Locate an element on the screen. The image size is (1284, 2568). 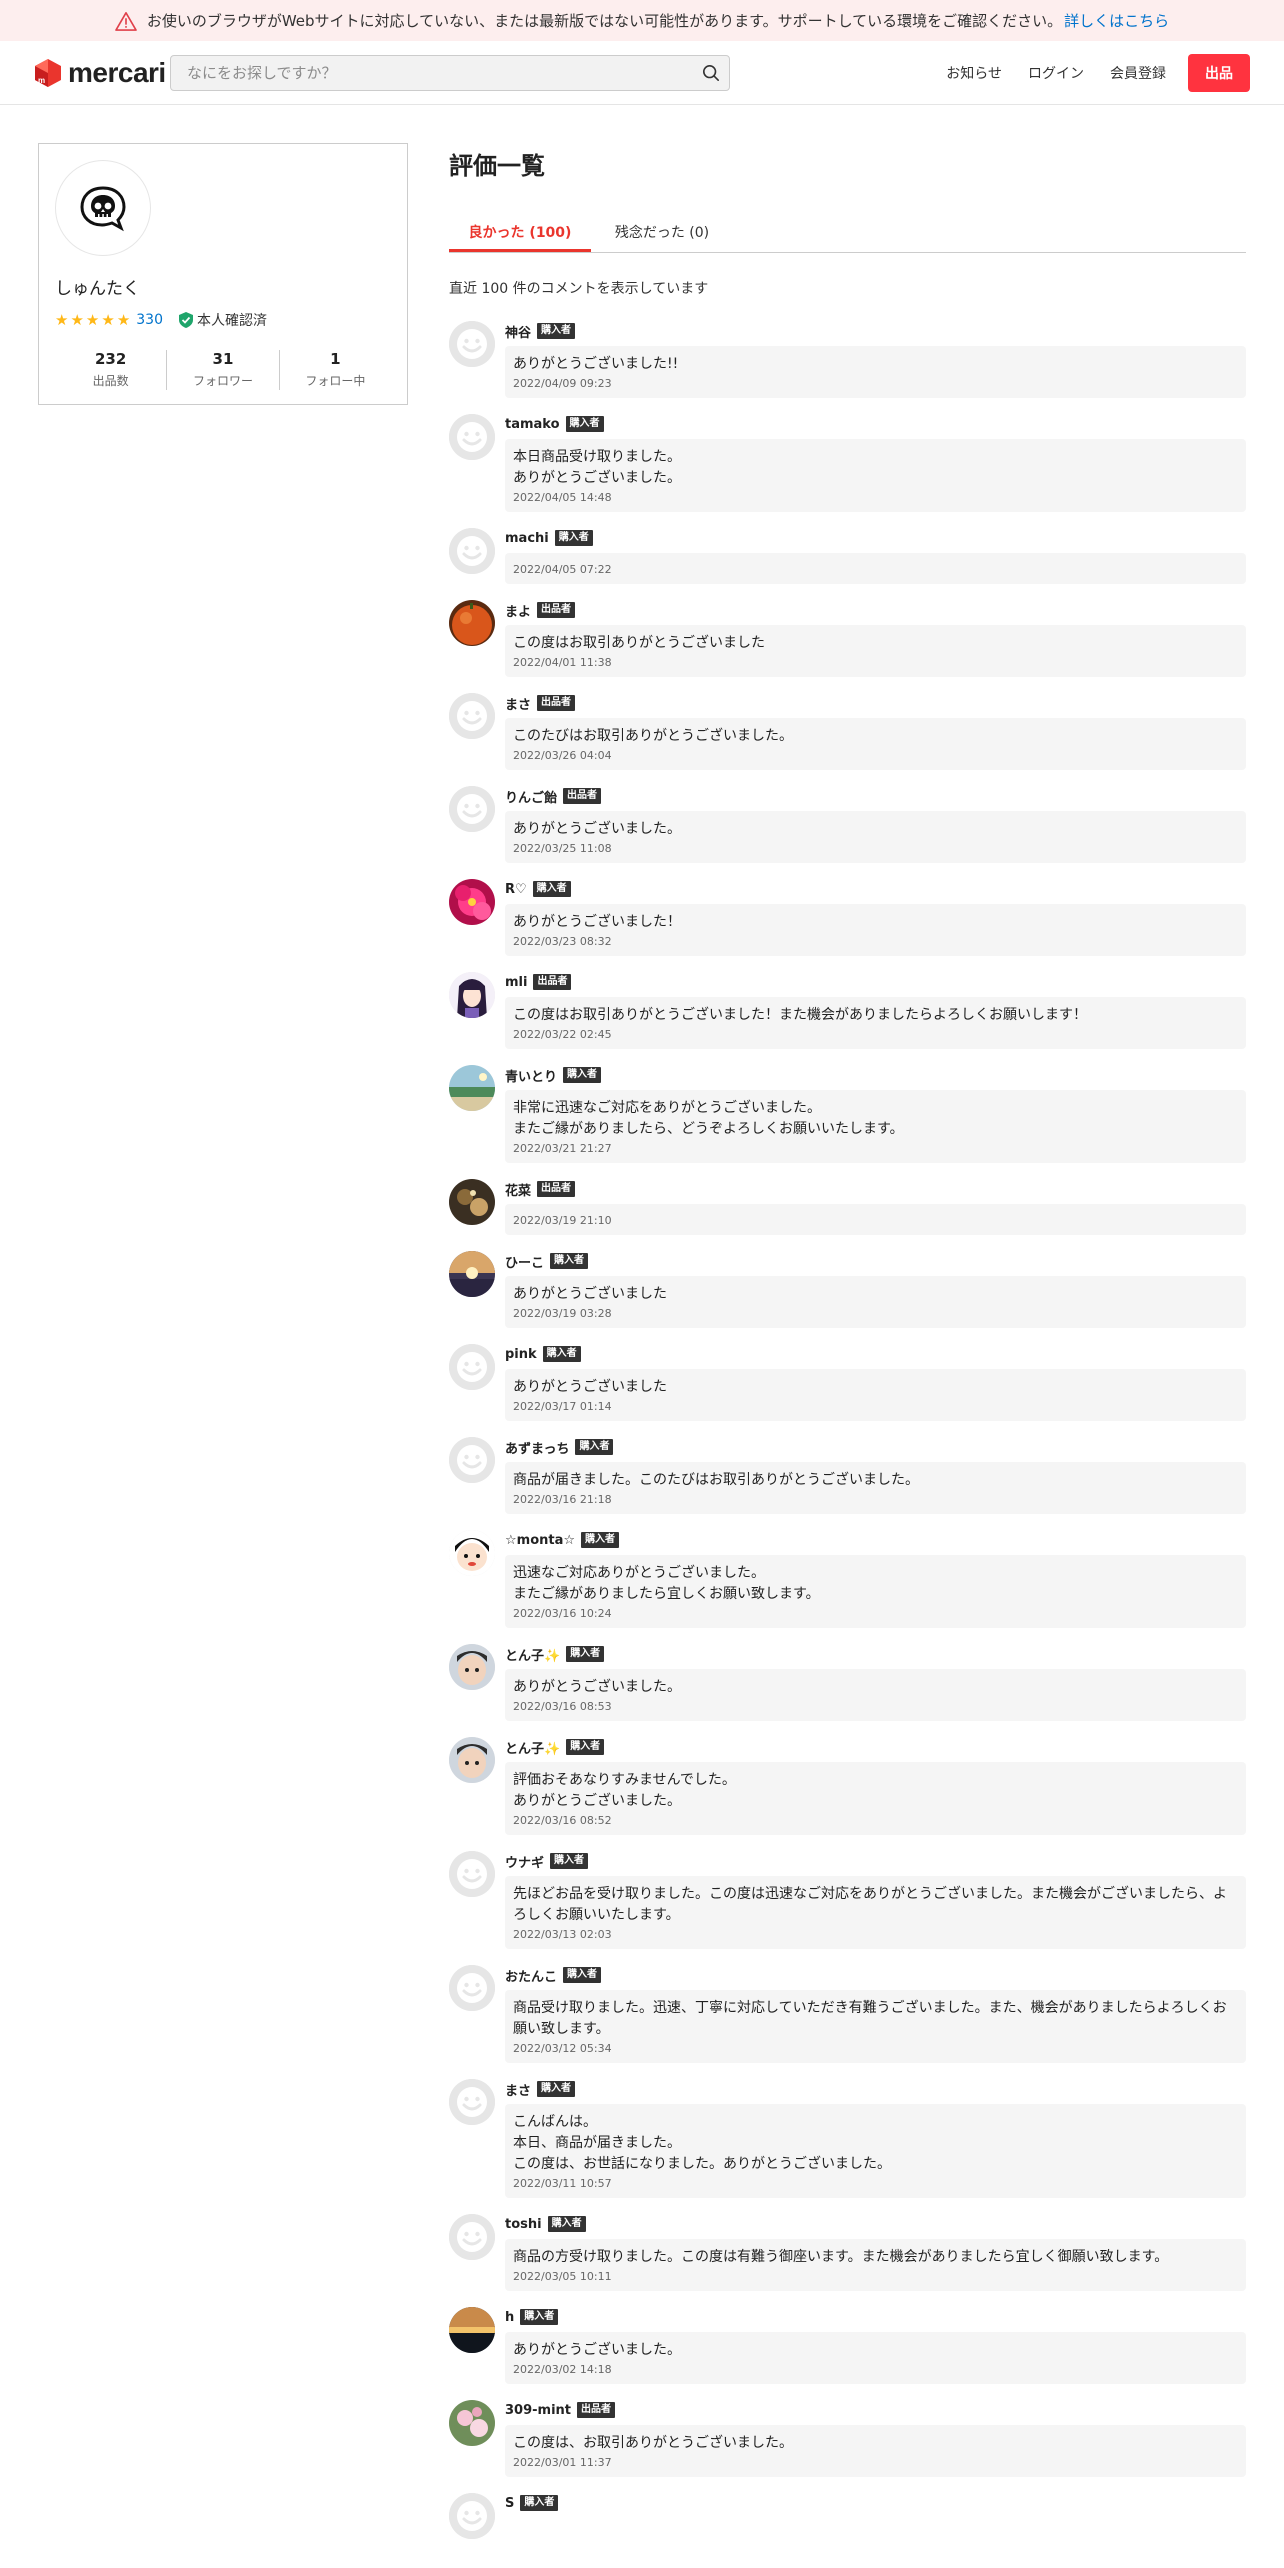
review-header: 309-mint 出品者 is located at coordinates (875, 2410).